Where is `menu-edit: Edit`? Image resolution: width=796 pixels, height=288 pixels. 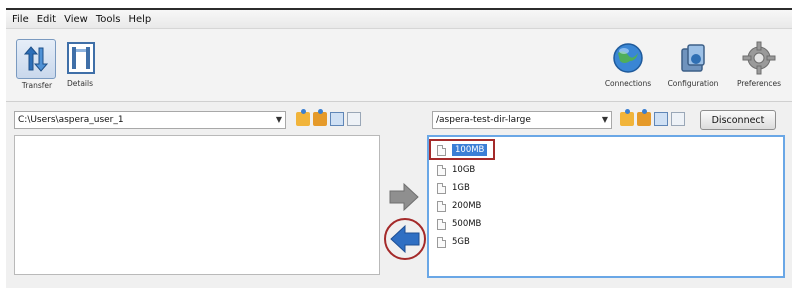
menu-edit: Edit is located at coordinates (46, 19).